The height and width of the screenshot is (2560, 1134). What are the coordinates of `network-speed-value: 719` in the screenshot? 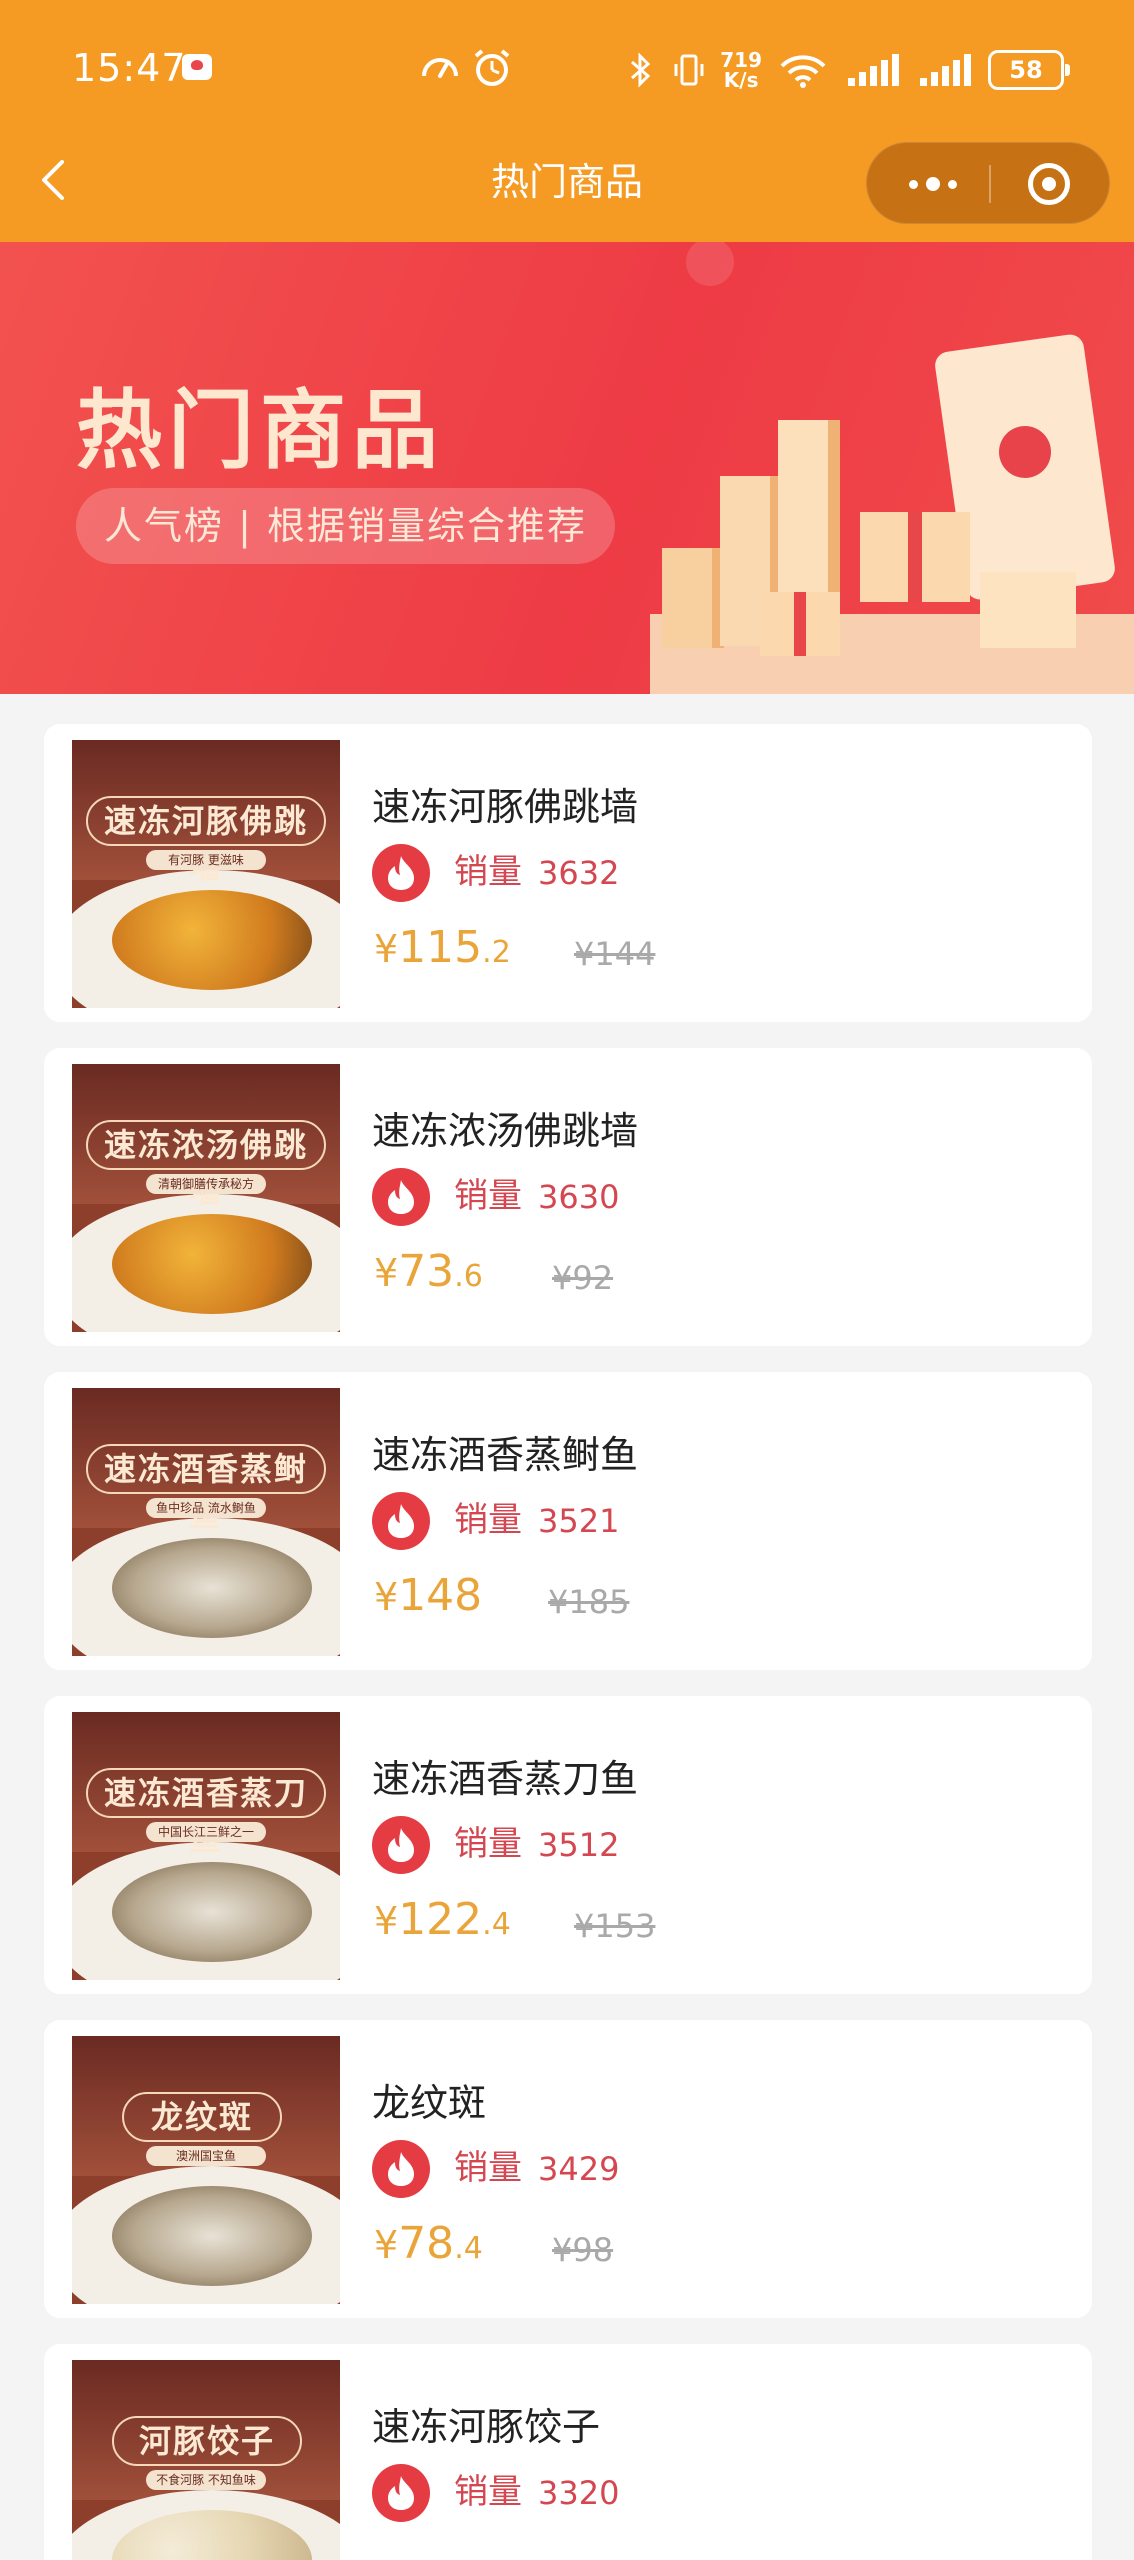 It's located at (741, 60).